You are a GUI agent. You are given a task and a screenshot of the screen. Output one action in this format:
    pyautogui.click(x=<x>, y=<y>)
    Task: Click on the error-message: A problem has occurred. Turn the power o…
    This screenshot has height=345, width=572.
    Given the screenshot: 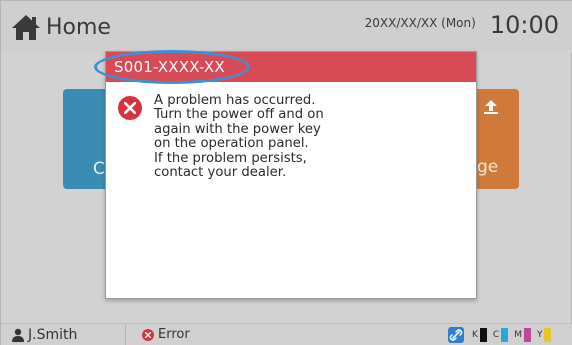 What is the action you would take?
    pyautogui.click(x=239, y=137)
    